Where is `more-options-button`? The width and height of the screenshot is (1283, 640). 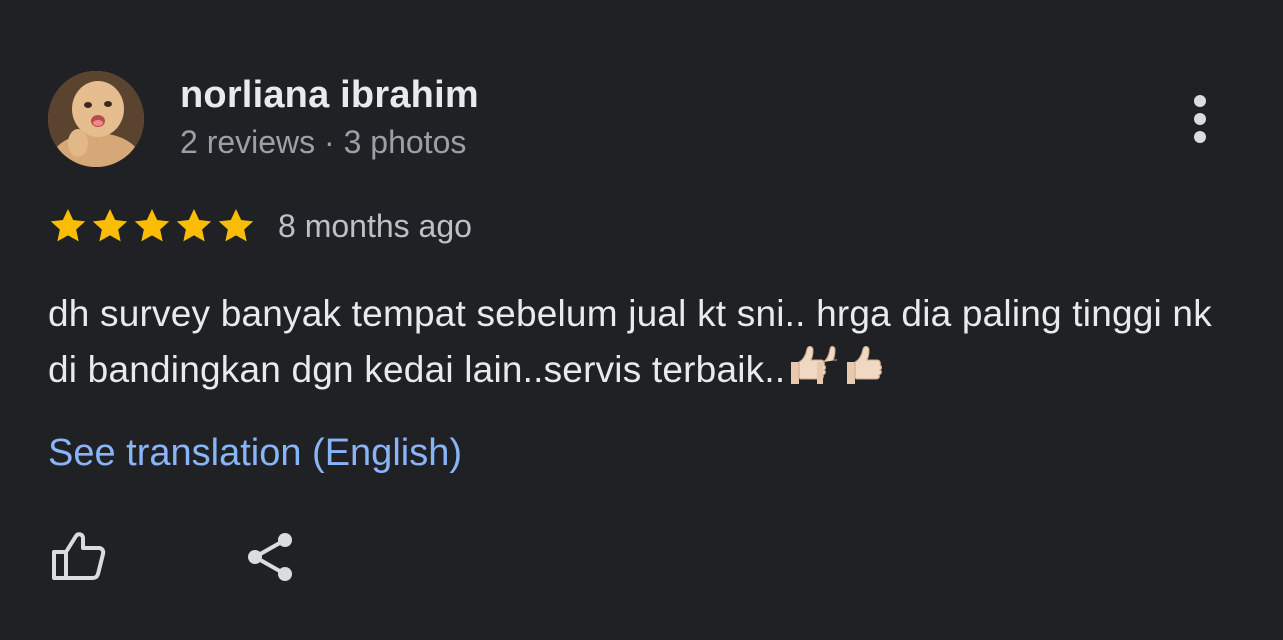 more-options-button is located at coordinates (1200, 119).